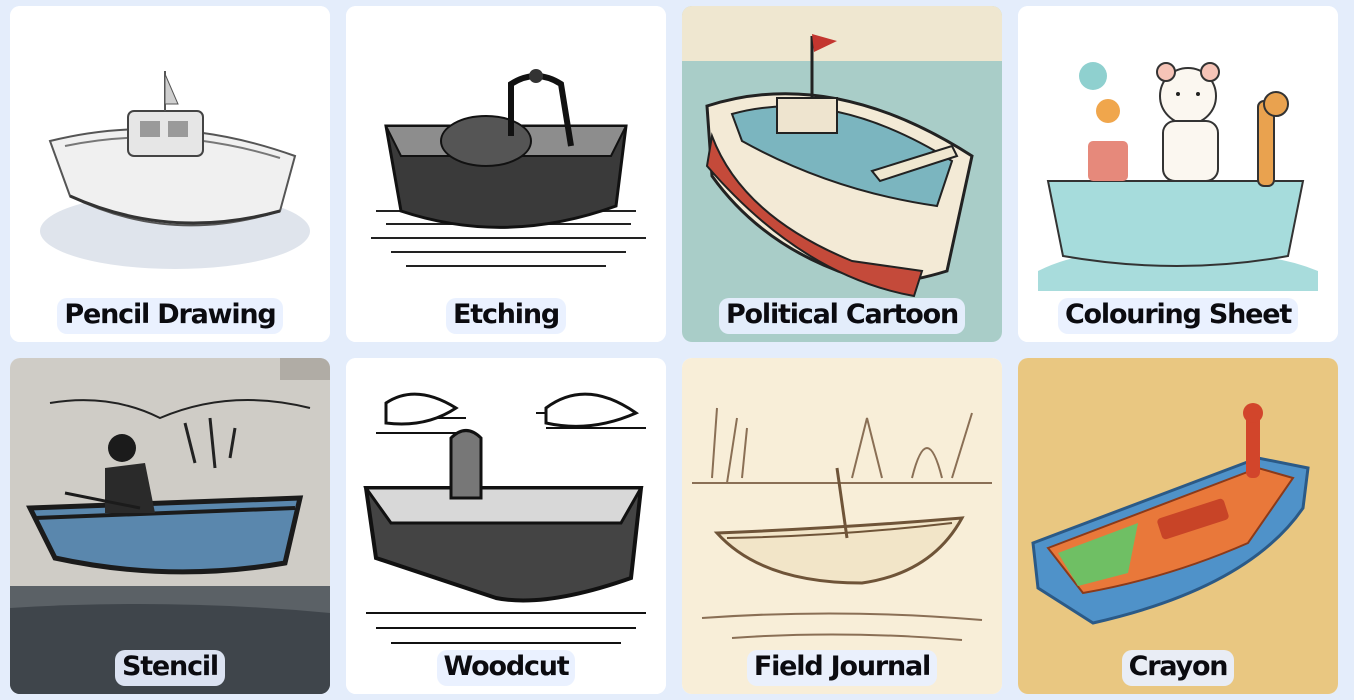  What do you see at coordinates (506, 316) in the screenshot?
I see `style-label: Etching` at bounding box center [506, 316].